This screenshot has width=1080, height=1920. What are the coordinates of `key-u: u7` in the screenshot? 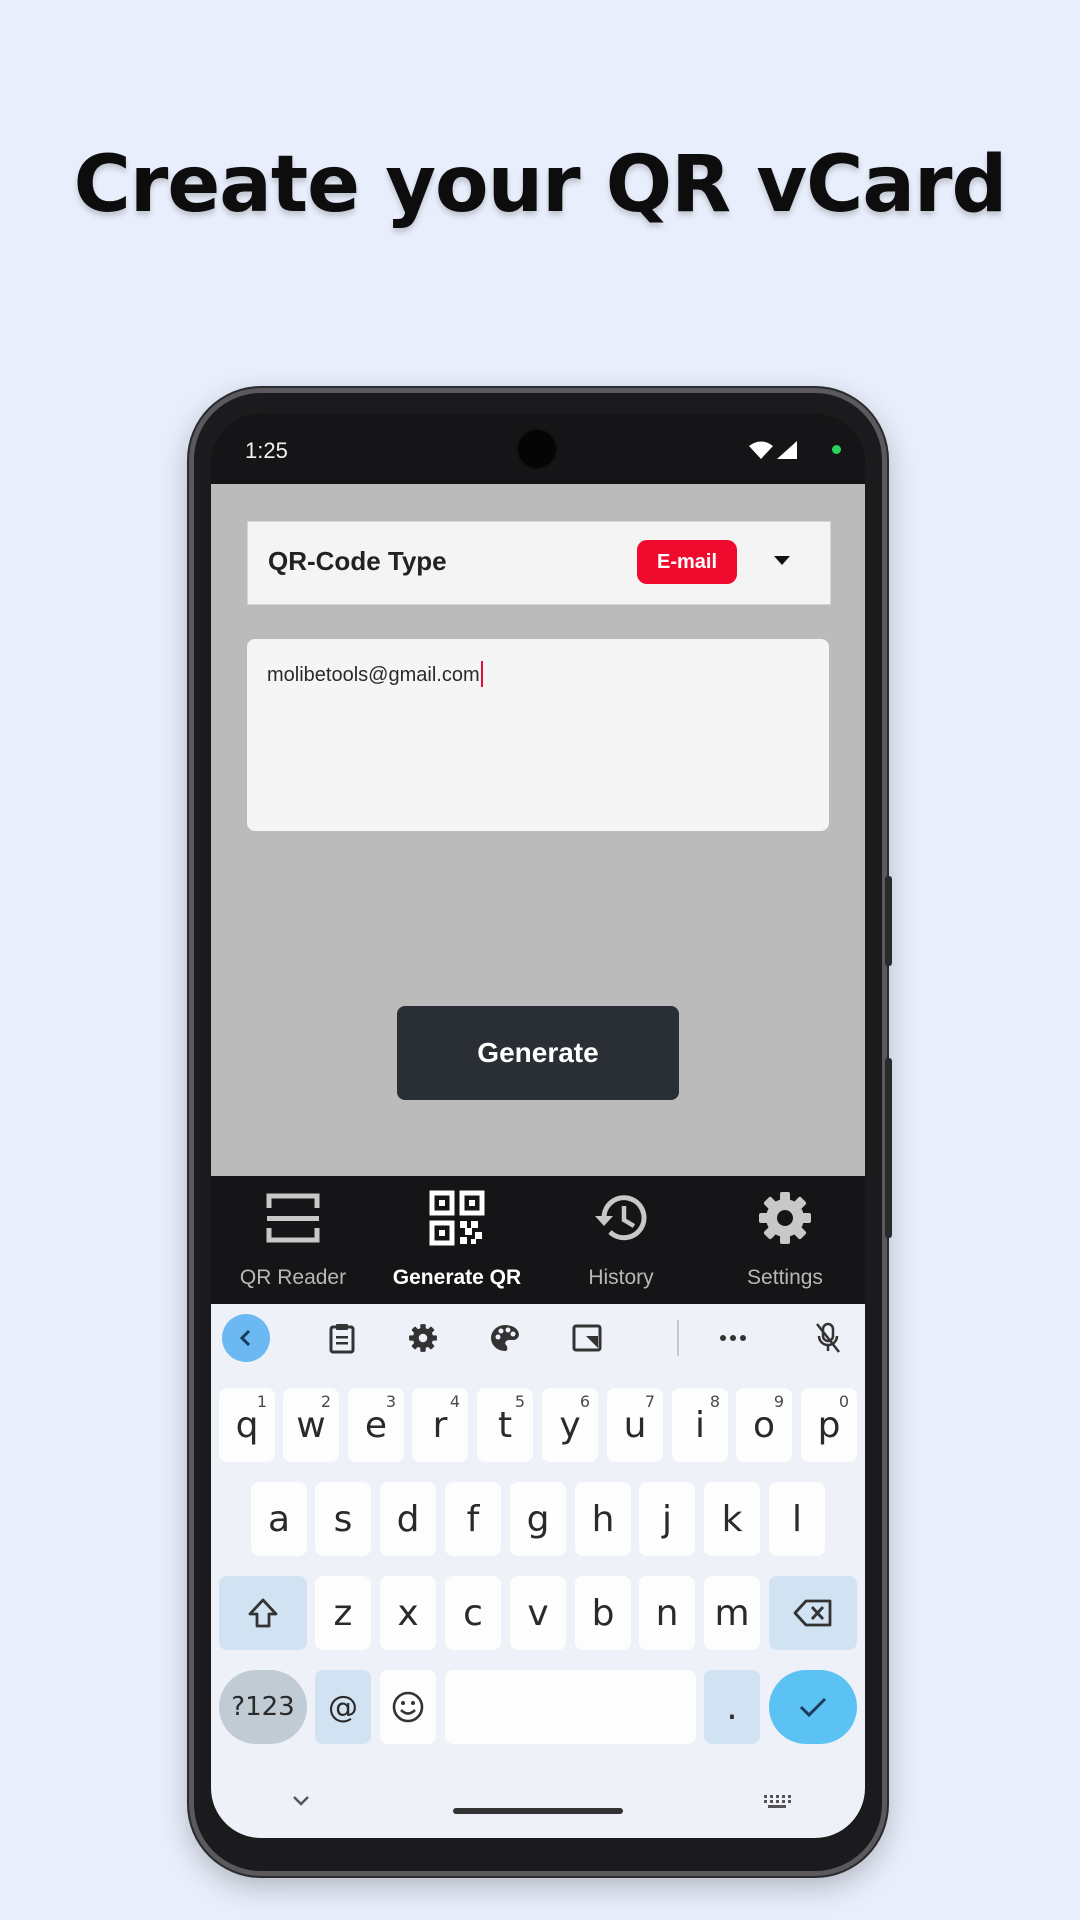 It's located at (635, 1425).